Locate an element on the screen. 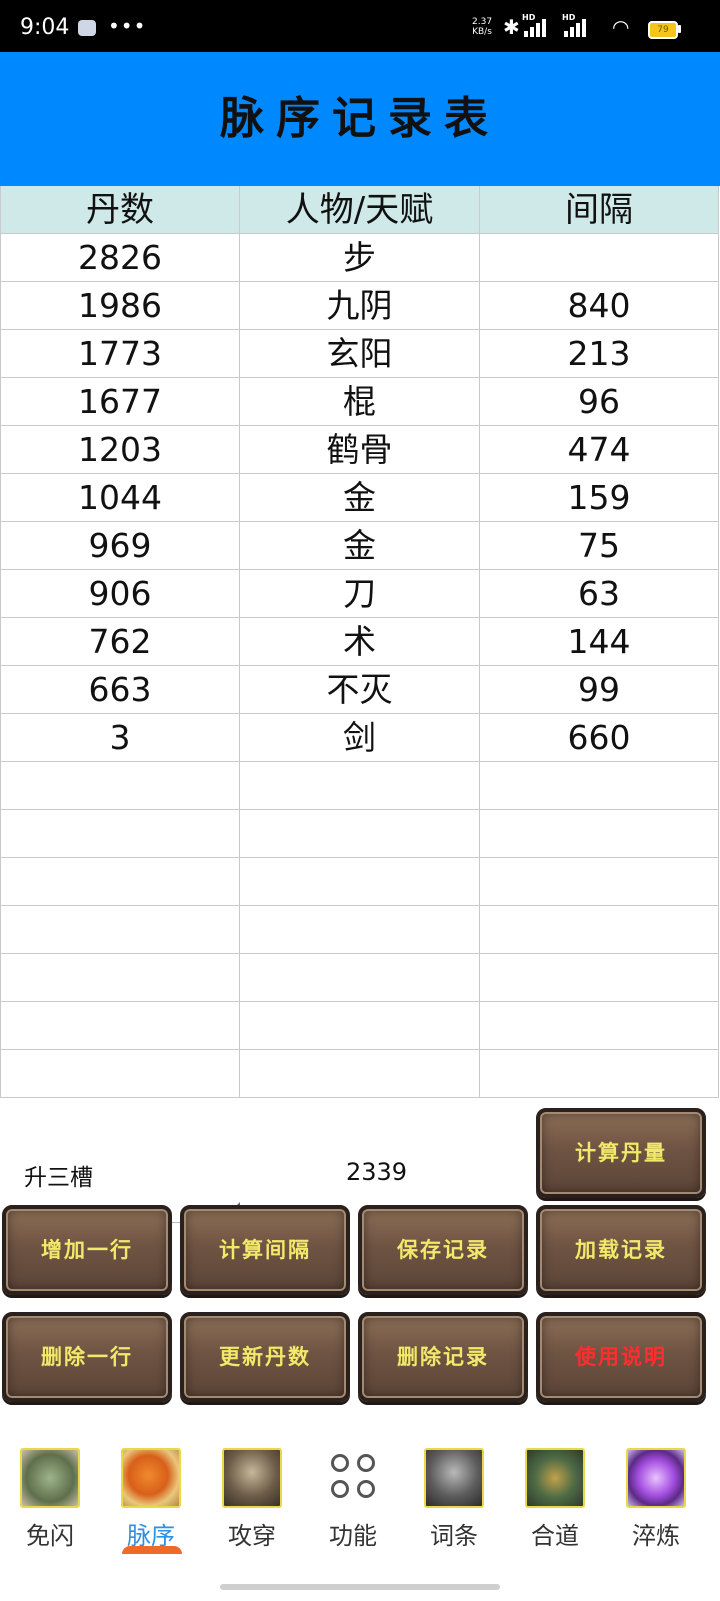 The height and width of the screenshot is (1601, 720). character-cell: 剑 is located at coordinates (360, 738).